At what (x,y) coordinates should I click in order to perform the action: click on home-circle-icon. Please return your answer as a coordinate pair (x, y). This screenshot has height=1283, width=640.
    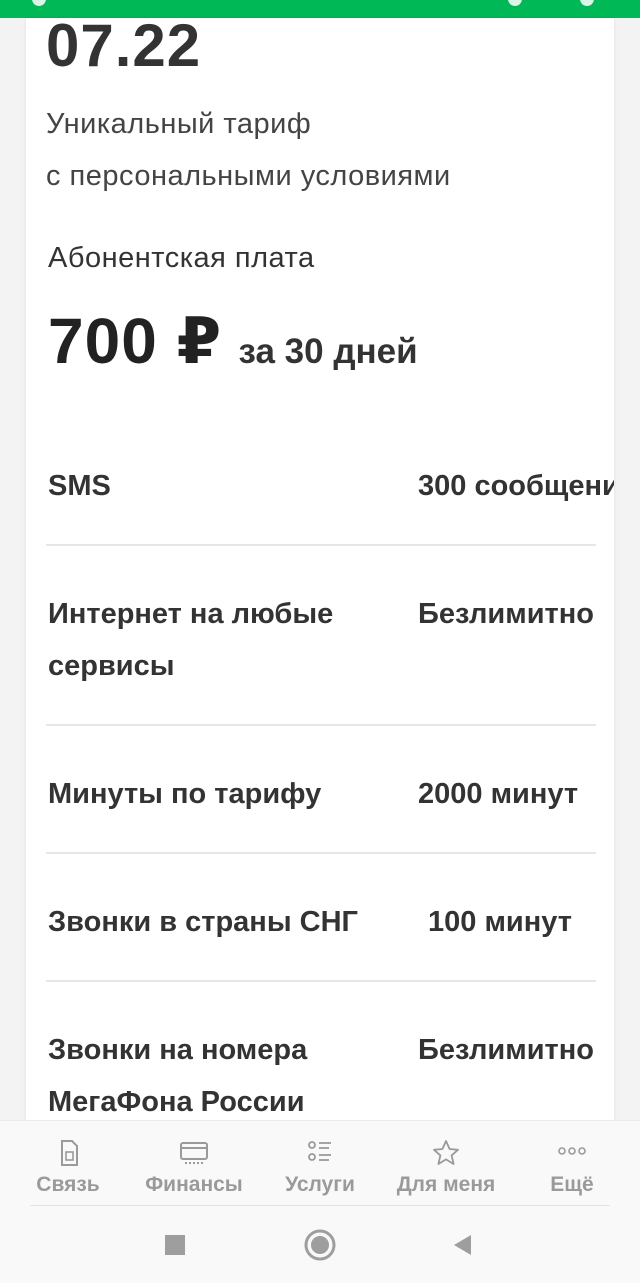
    Looking at the image, I should click on (320, 1245).